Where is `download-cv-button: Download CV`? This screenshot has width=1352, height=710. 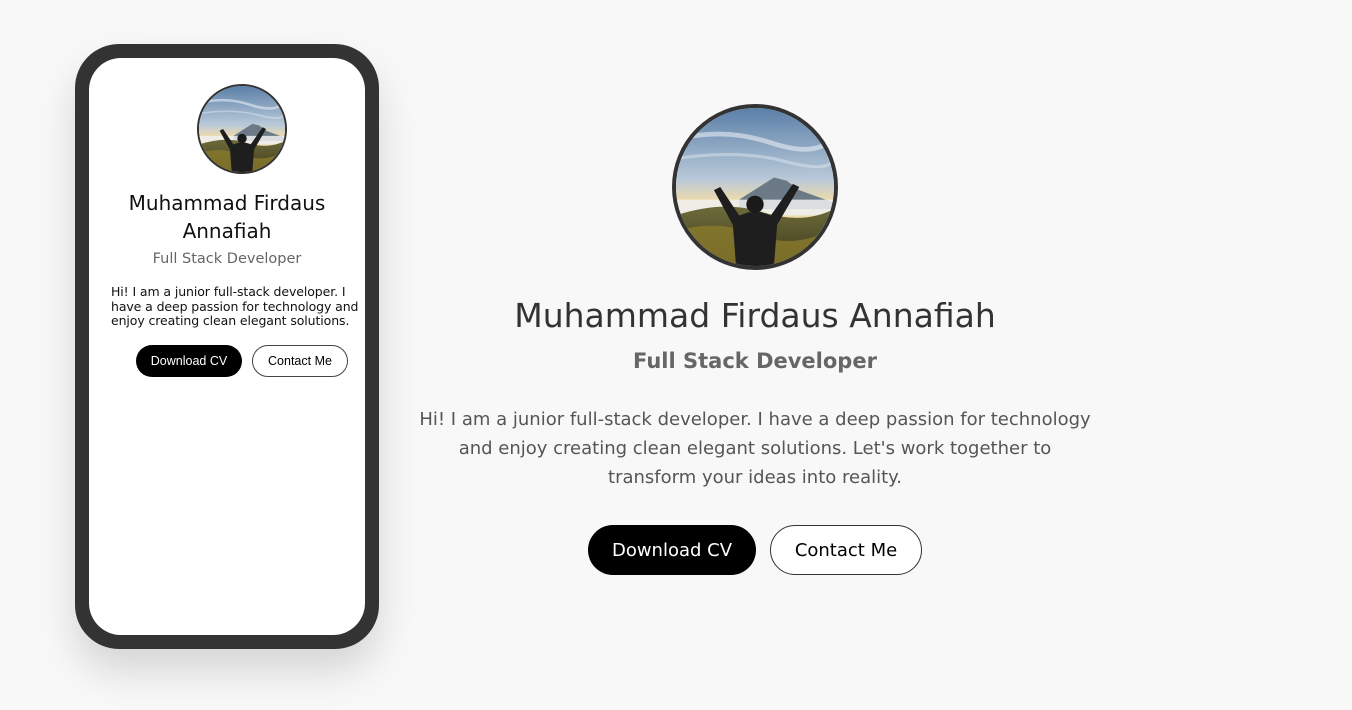
download-cv-button: Download CV is located at coordinates (672, 550).